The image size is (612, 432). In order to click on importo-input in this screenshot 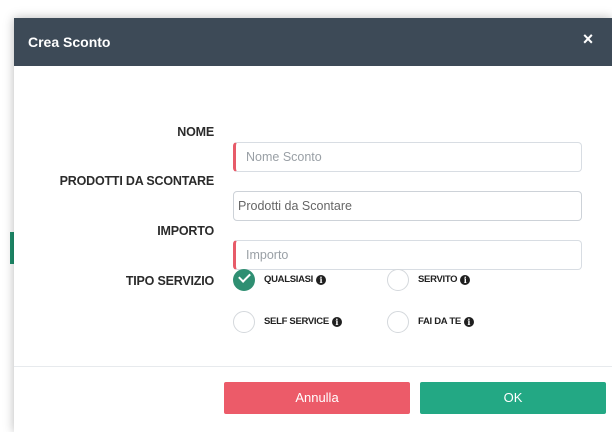, I will do `click(407, 255)`.